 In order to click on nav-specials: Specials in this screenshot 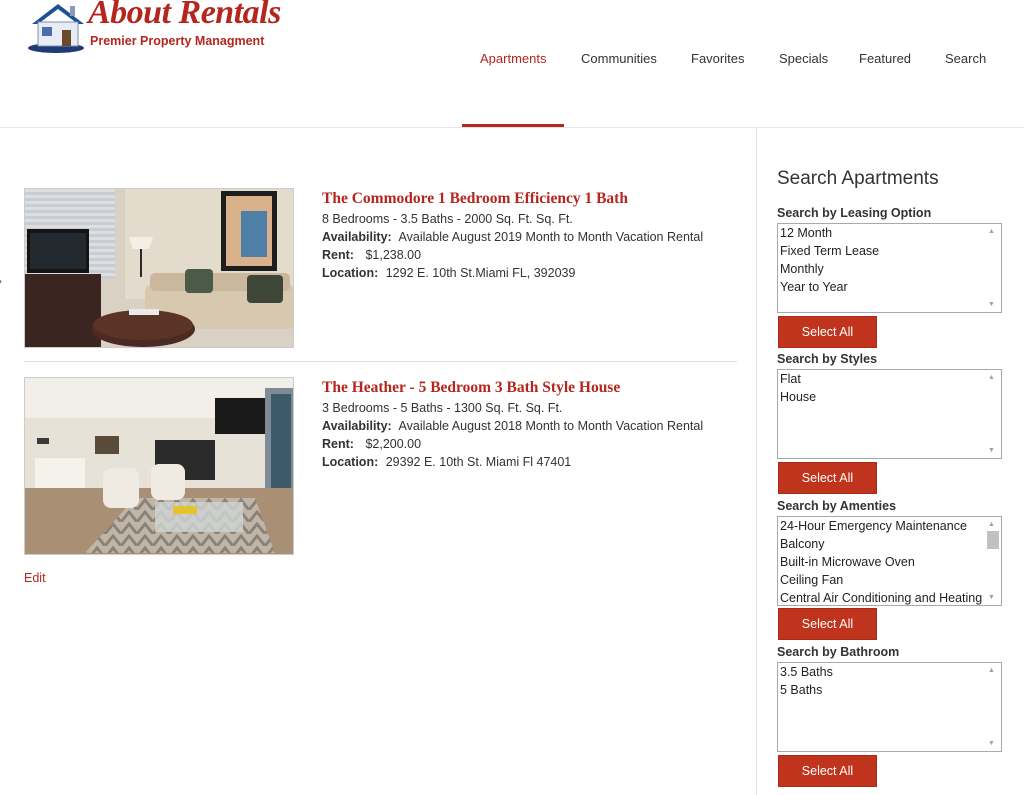, I will do `click(803, 58)`.